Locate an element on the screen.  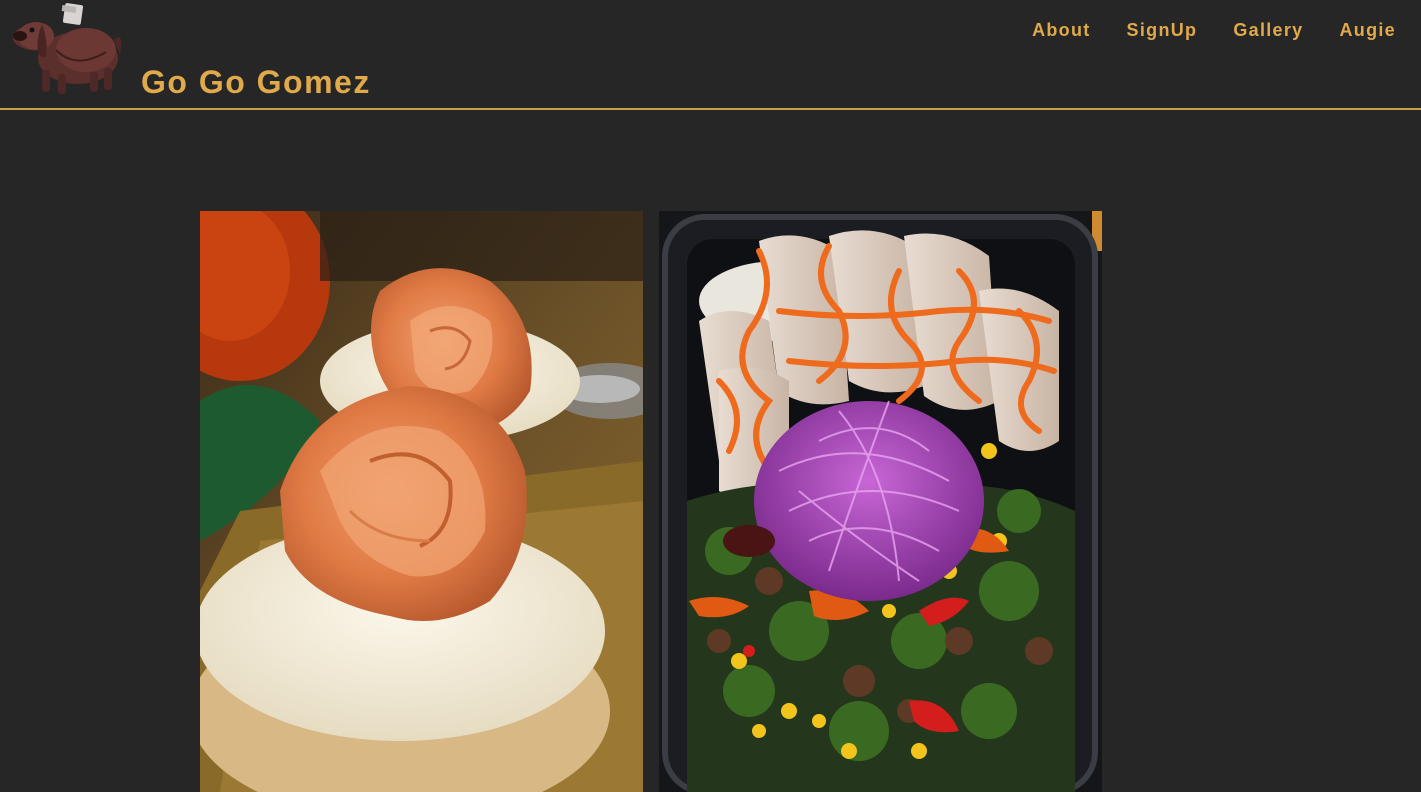
nav-link-augie: Augie is located at coordinates (1367, 30).